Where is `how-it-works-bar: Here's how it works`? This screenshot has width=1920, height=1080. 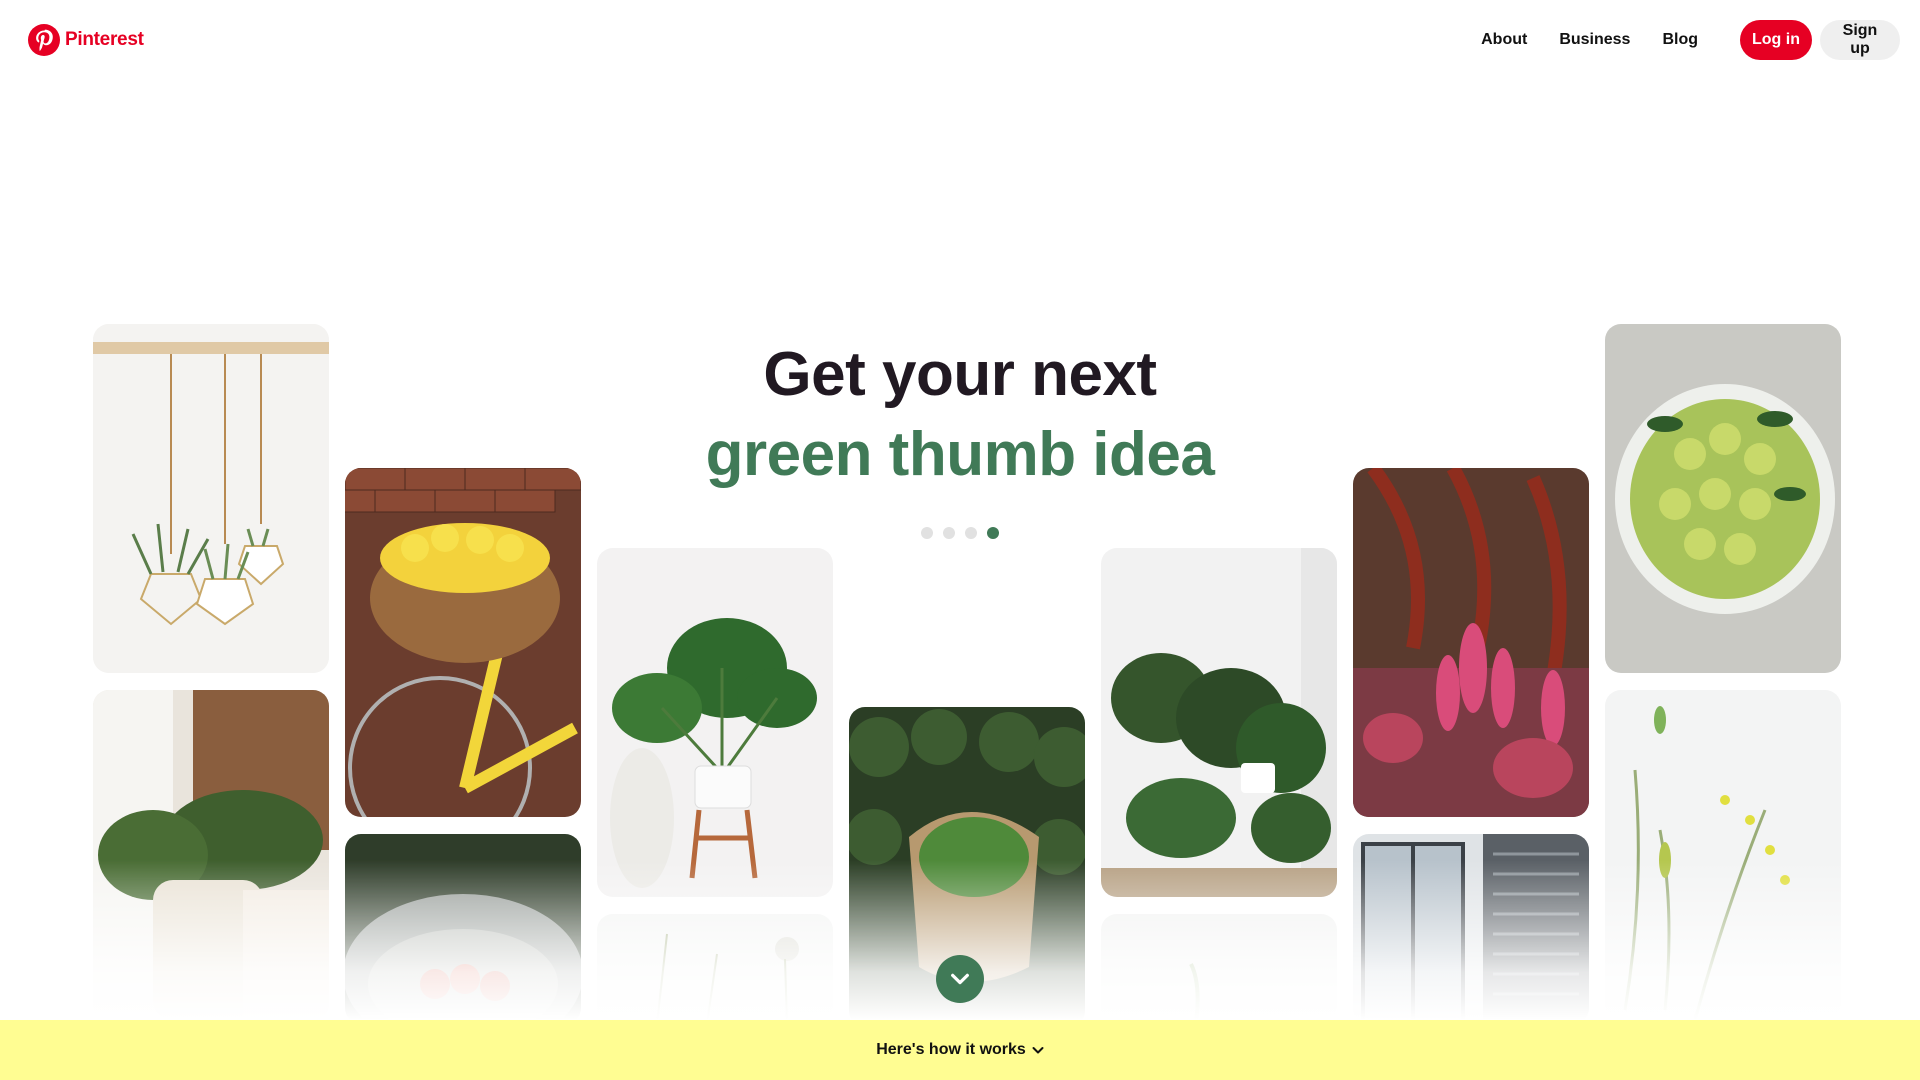
how-it-works-bar: Here's how it works is located at coordinates (960, 1050).